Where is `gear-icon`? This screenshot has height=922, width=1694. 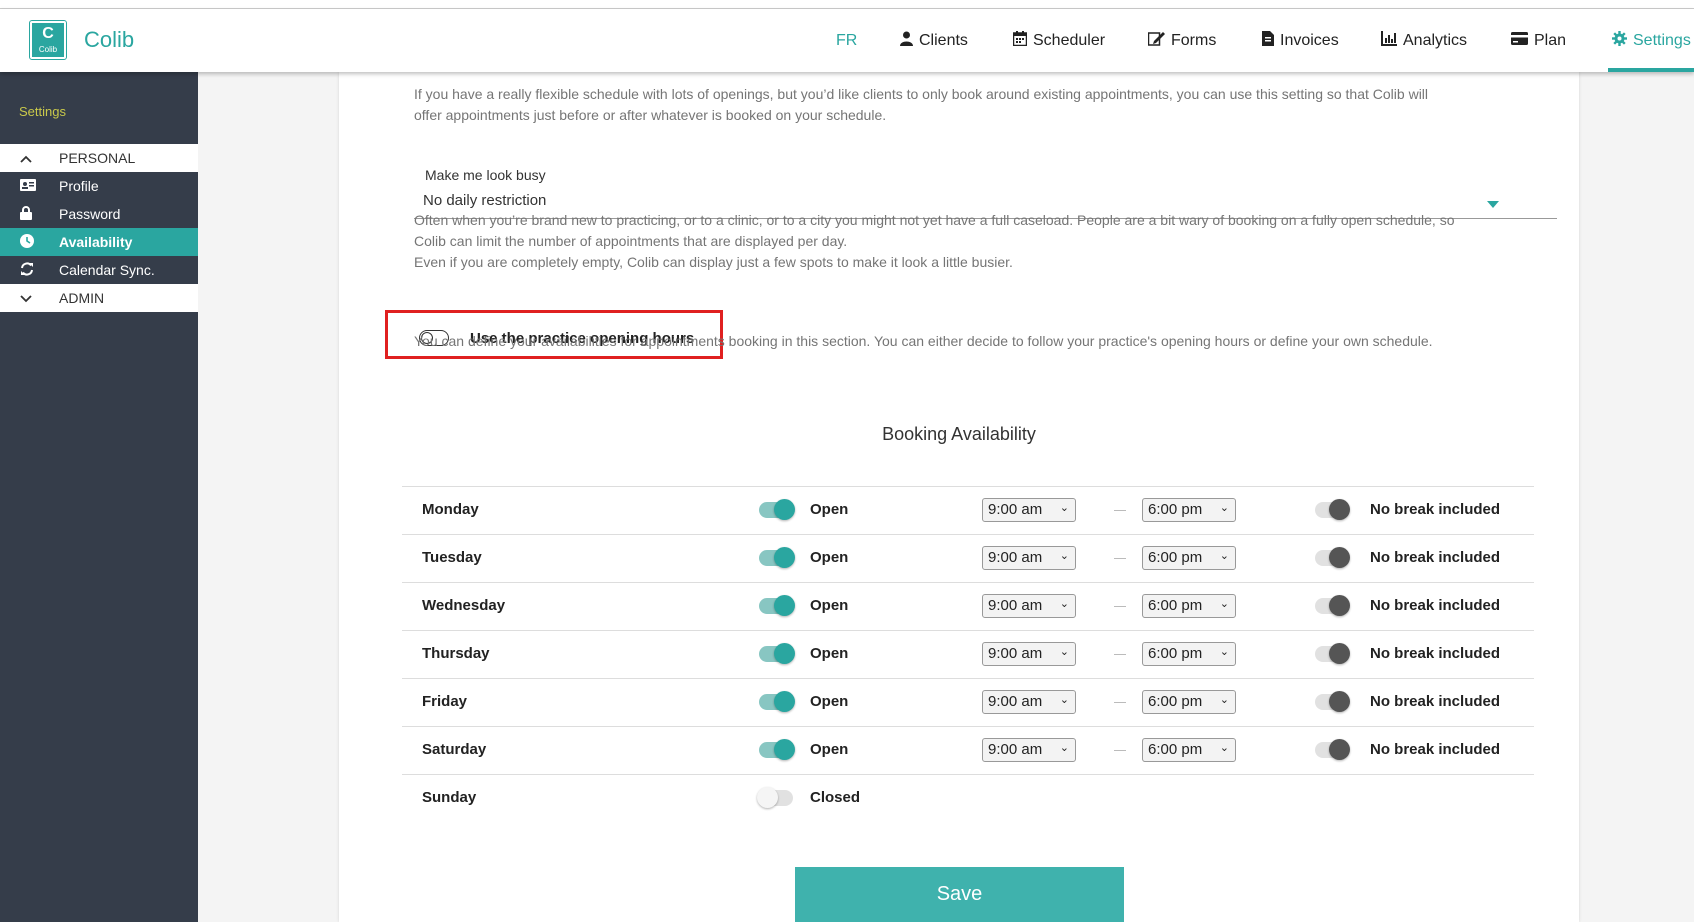 gear-icon is located at coordinates (1619, 40).